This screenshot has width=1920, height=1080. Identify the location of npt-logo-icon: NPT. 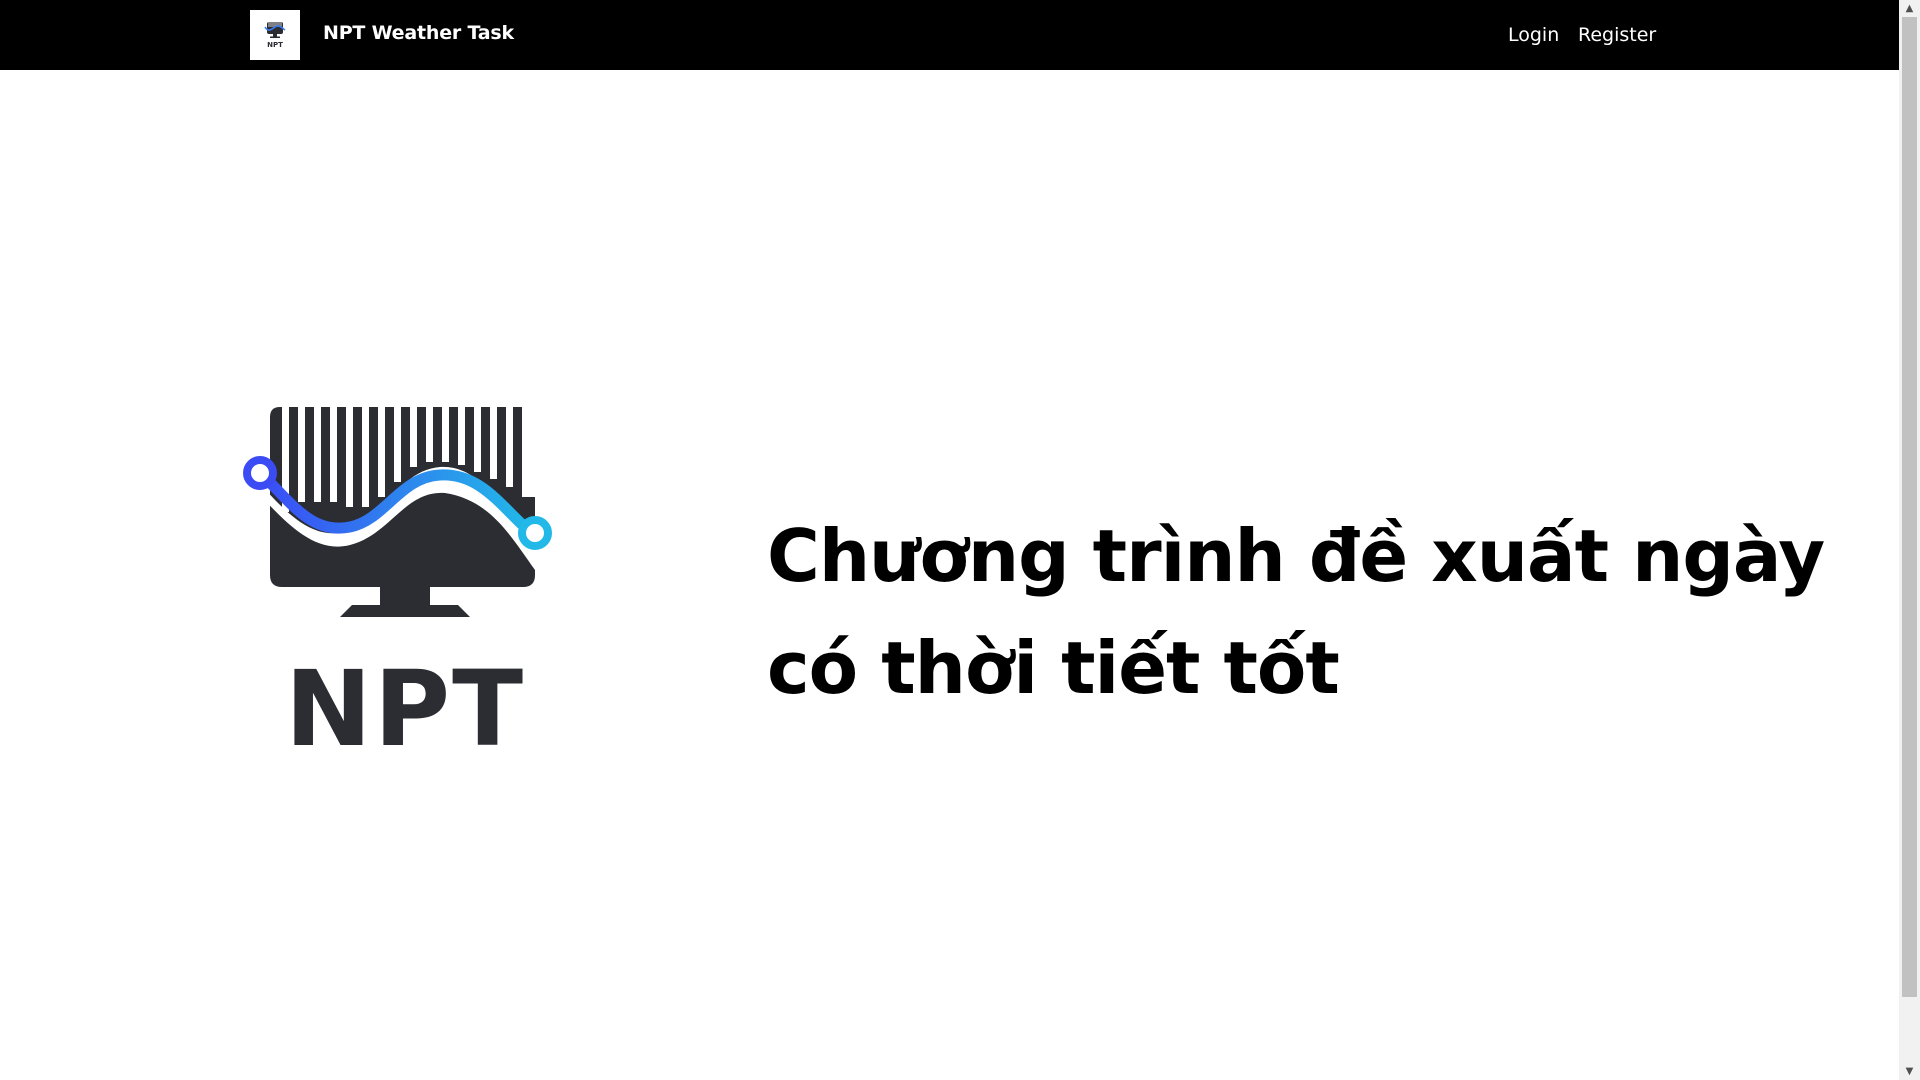
(275, 35).